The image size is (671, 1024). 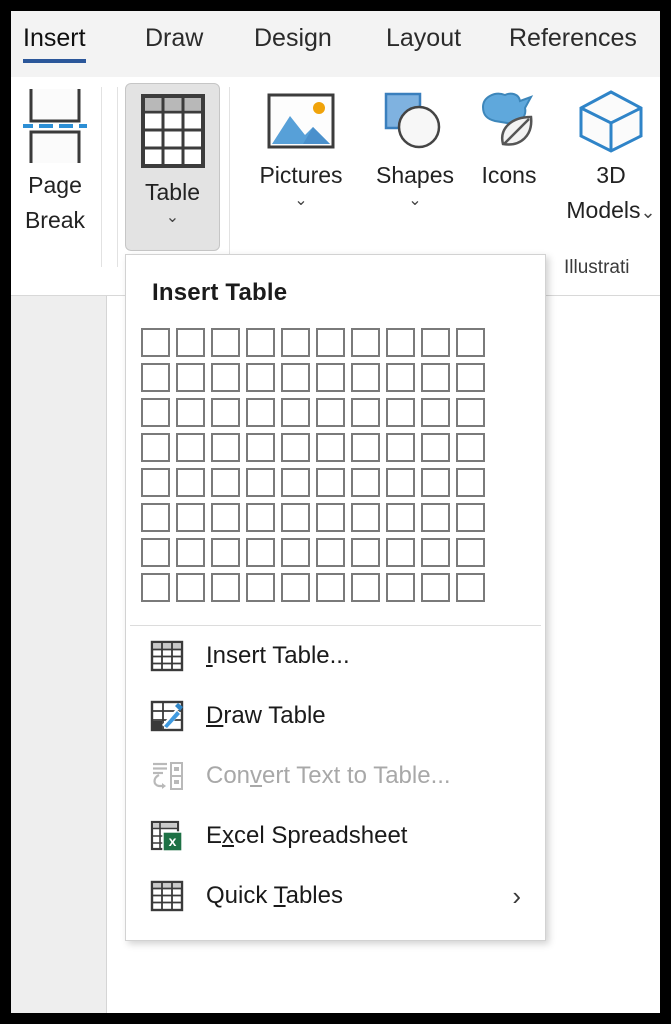 What do you see at coordinates (605, 158) in the screenshot?
I see `3d-models-button: 3D Models⌄` at bounding box center [605, 158].